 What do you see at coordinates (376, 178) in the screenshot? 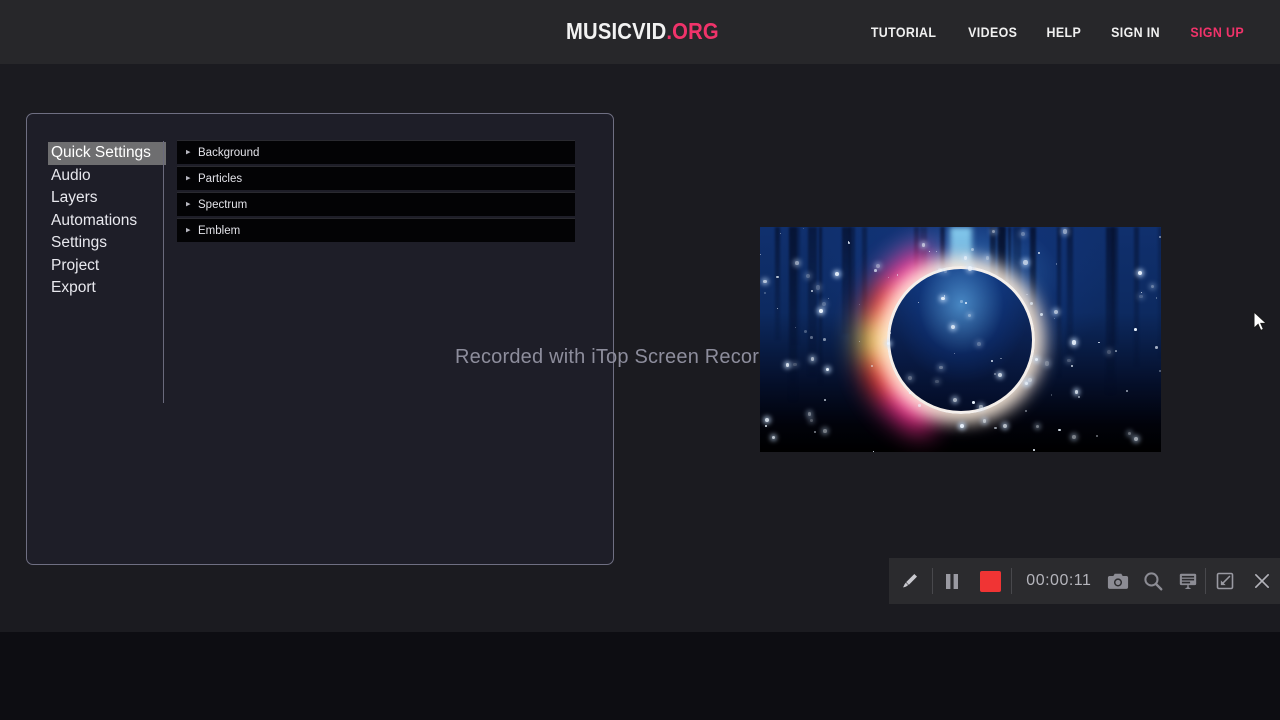
I see `accordion-item-particles: ▸ Particles` at bounding box center [376, 178].